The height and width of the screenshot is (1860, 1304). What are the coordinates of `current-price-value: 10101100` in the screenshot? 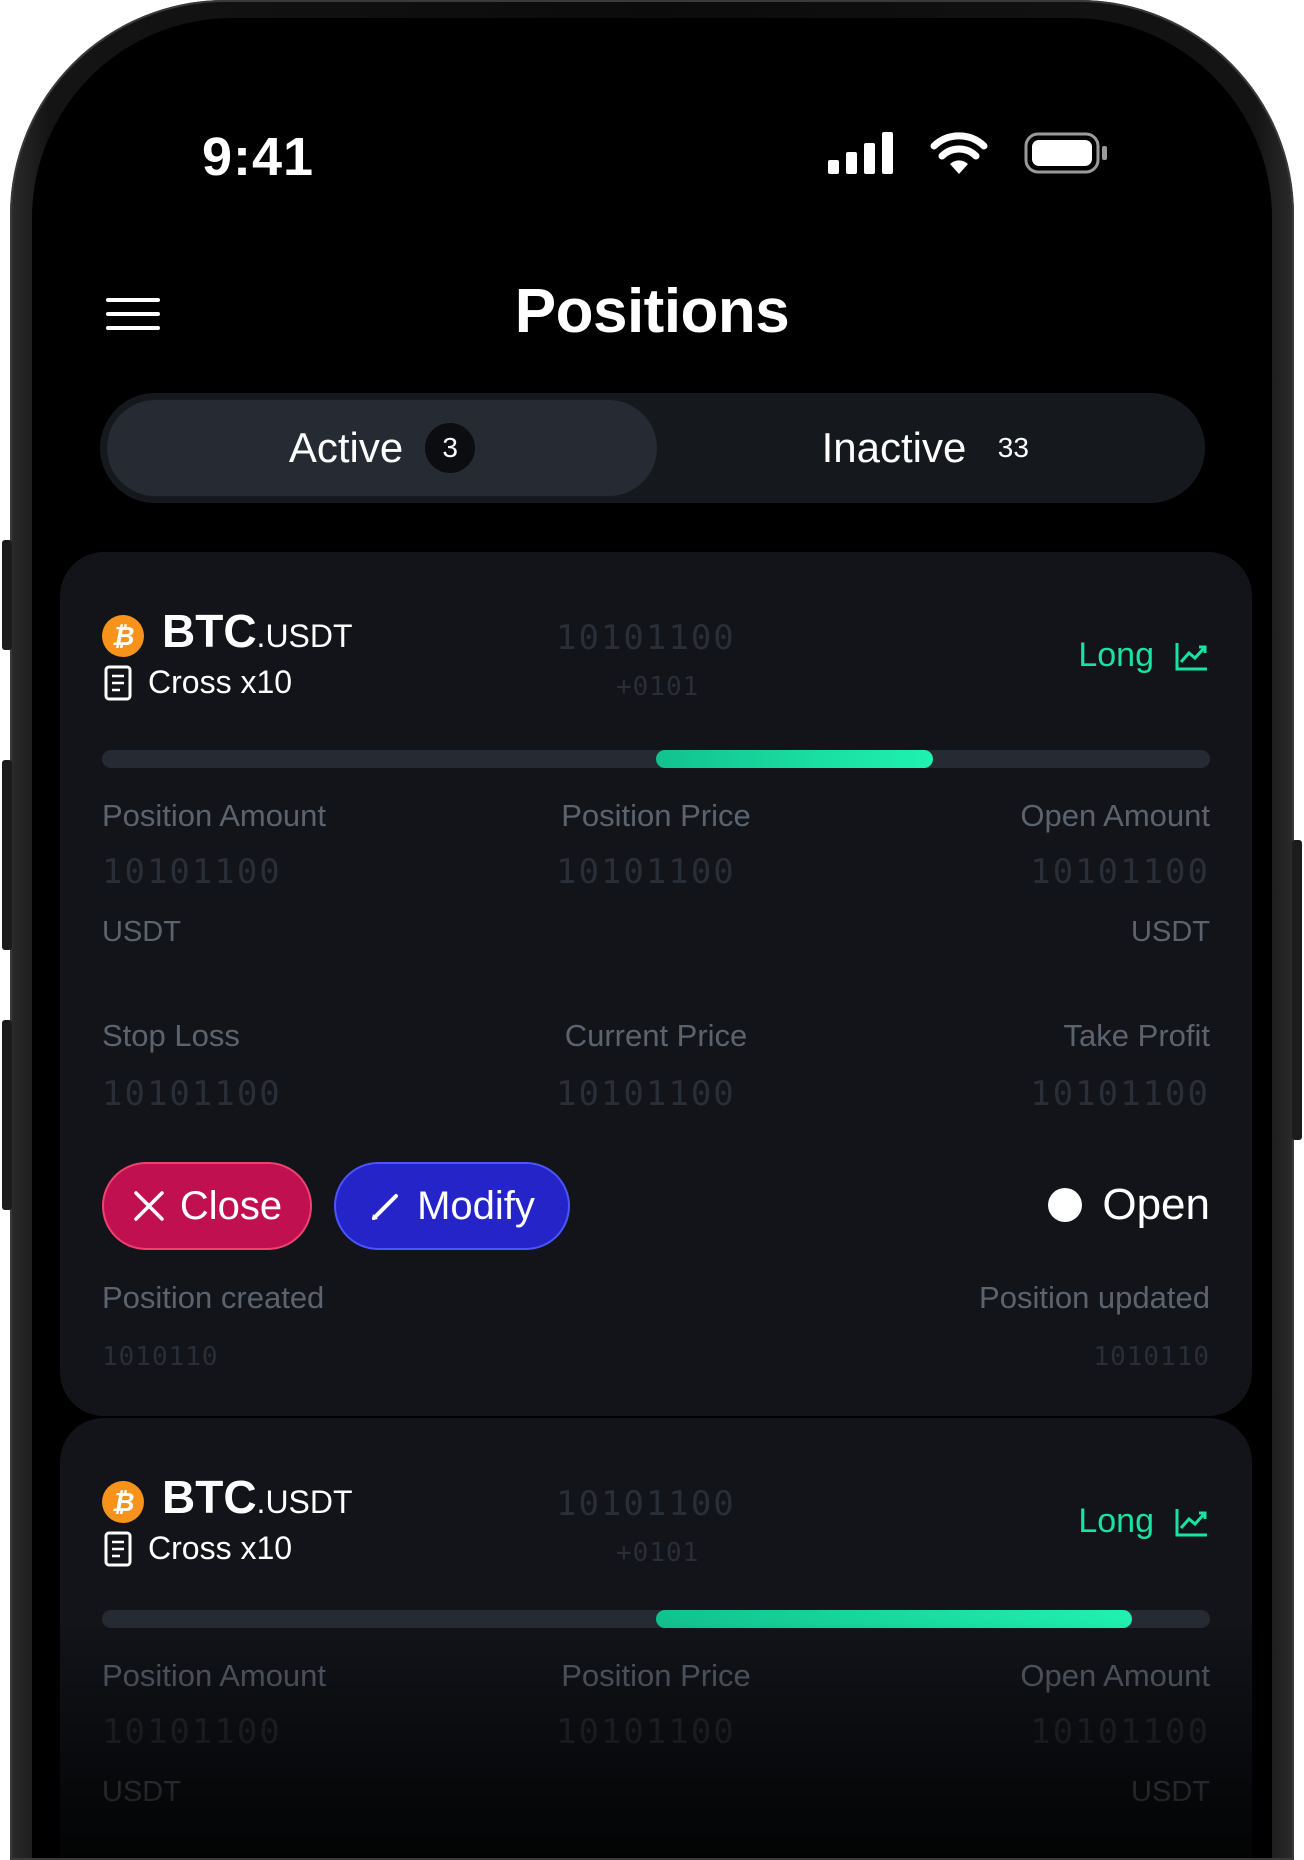 It's located at (646, 1094).